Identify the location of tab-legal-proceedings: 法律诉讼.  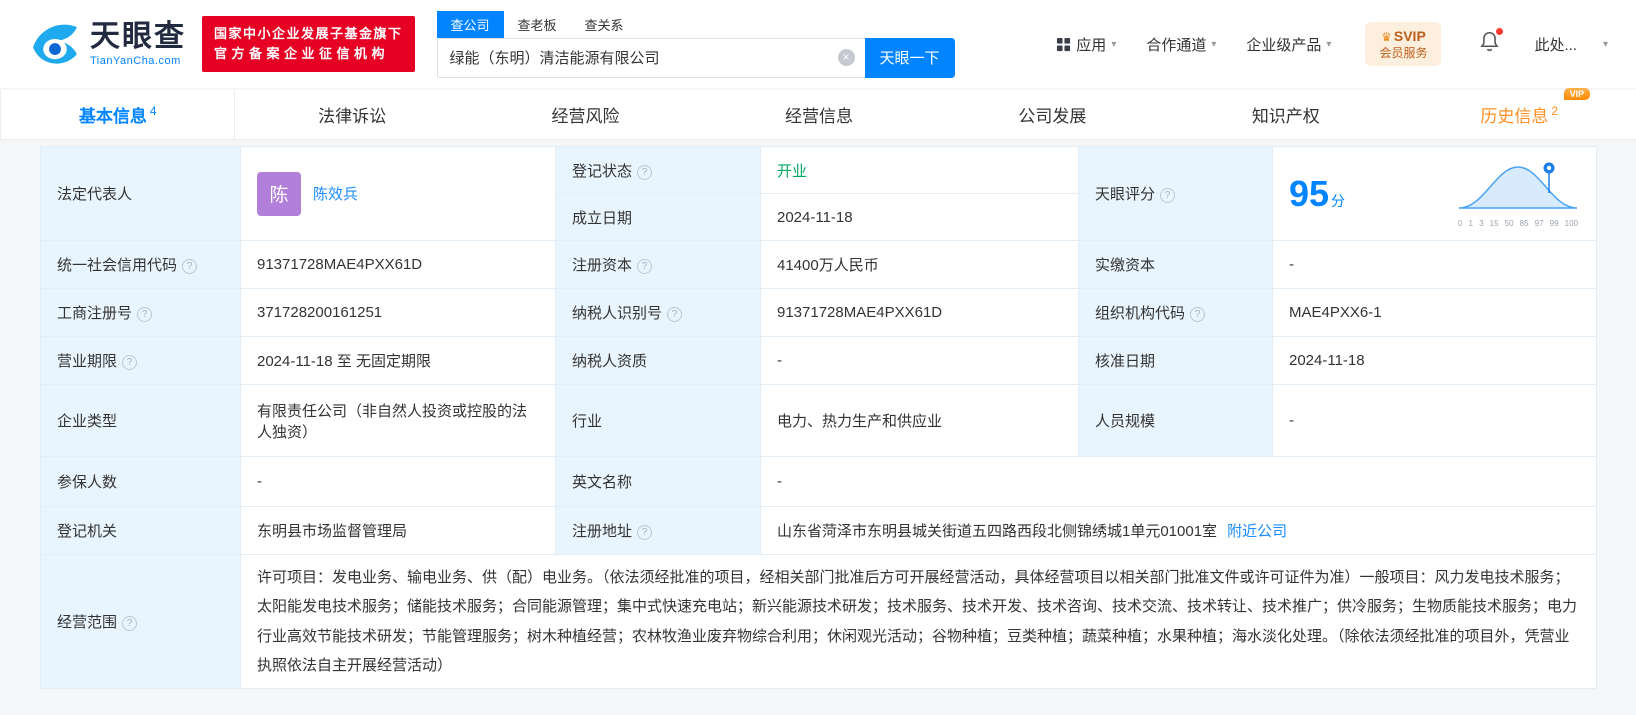
(351, 114).